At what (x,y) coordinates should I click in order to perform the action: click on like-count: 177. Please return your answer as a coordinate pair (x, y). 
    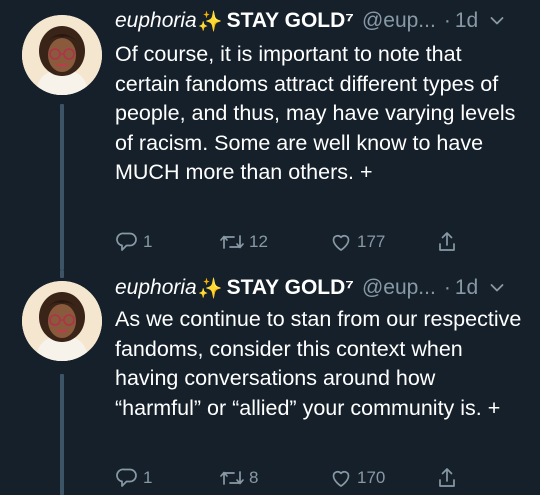
    Looking at the image, I should click on (371, 241).